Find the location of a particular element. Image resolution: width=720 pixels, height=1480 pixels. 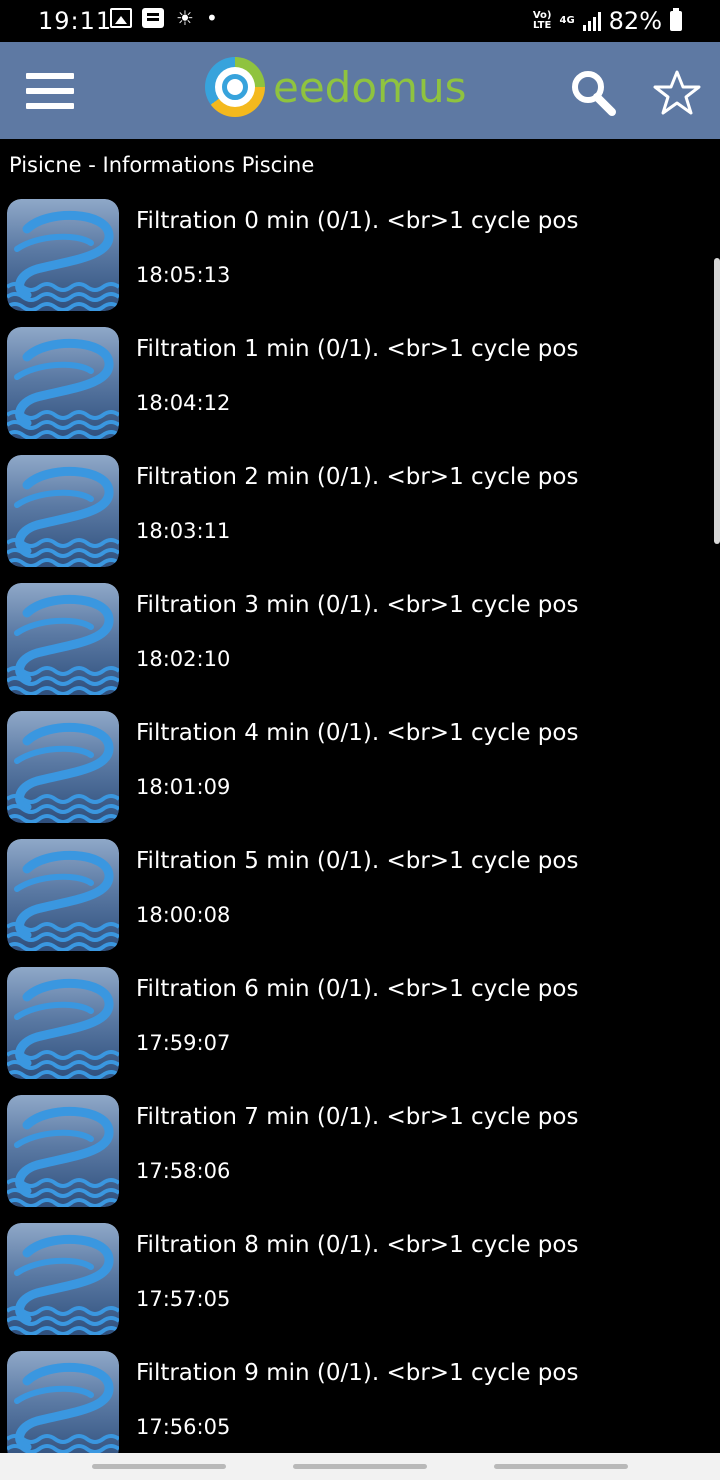

list-item-title: Filtration 2 min (0/1). <br>1 cycle pos is located at coordinates (357, 477).